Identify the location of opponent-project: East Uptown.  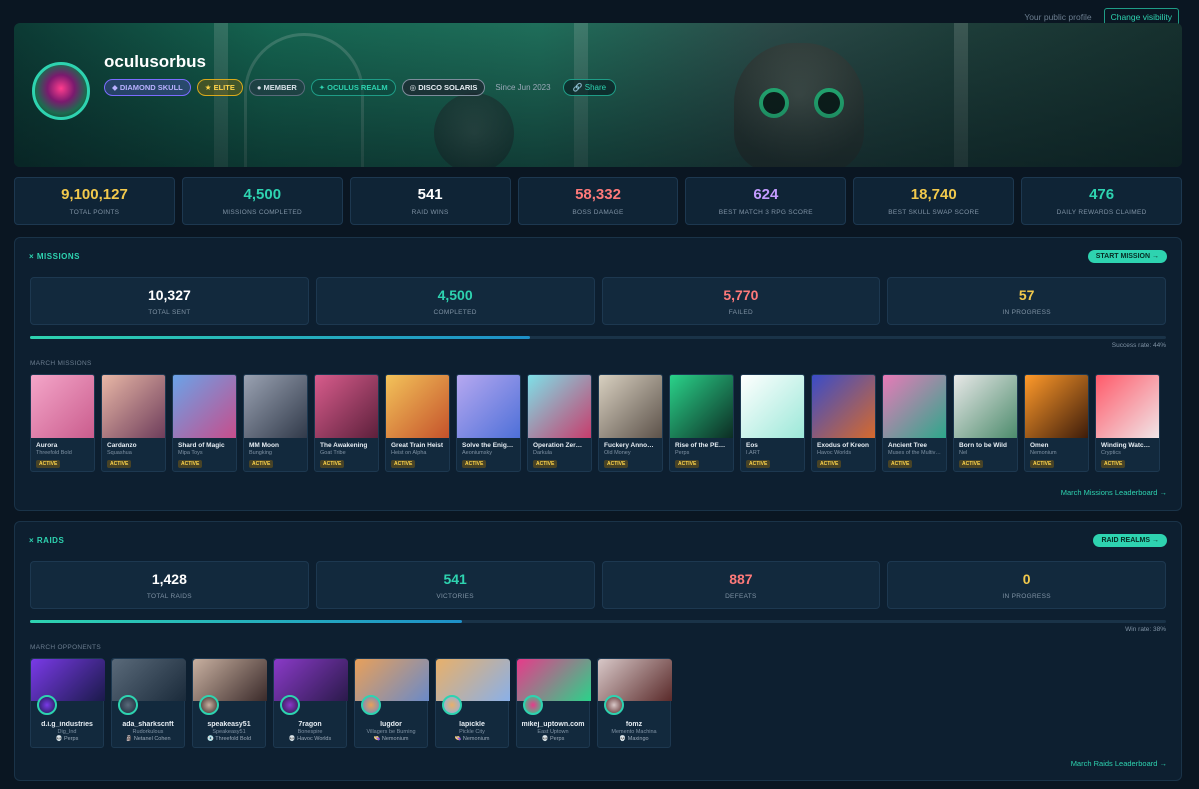
(553, 732).